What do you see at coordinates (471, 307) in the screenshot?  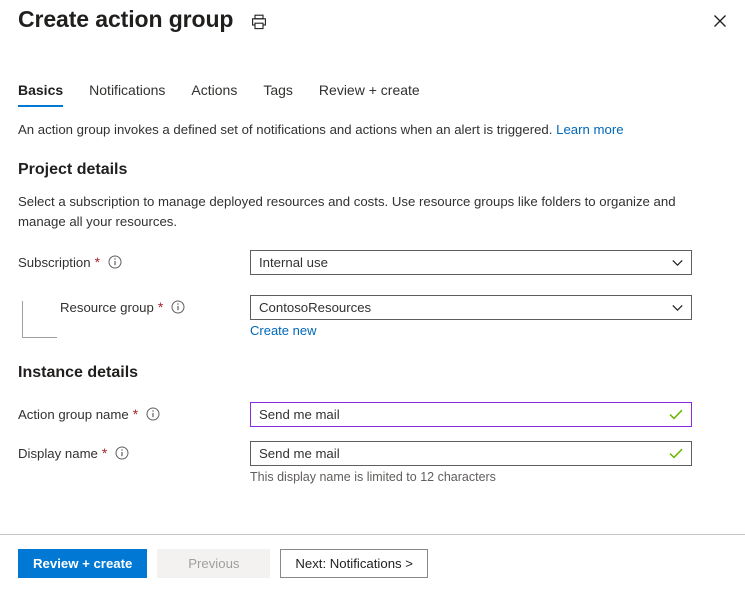 I see `resource-group-select: ContosoResources` at bounding box center [471, 307].